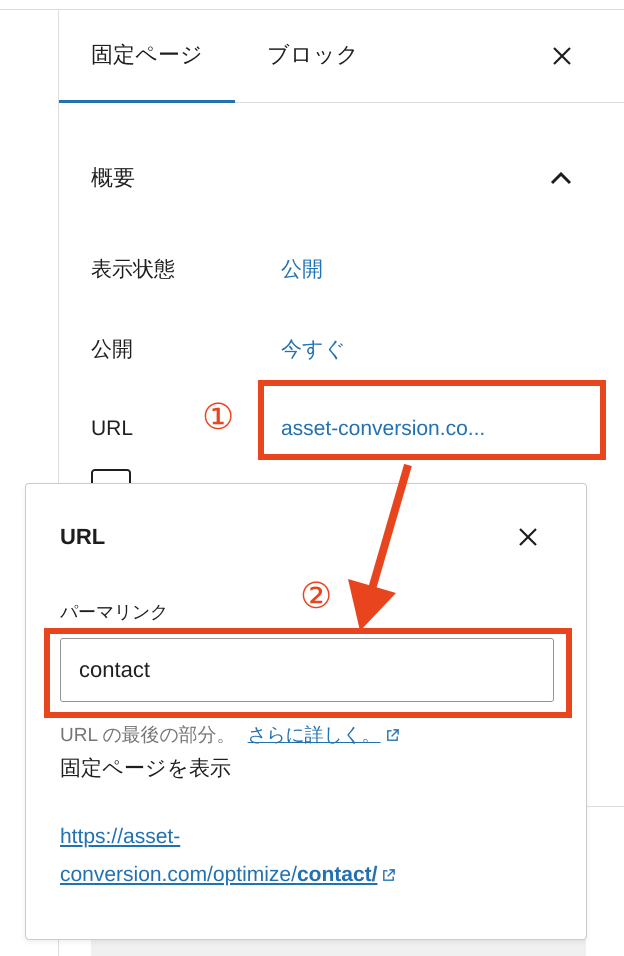  What do you see at coordinates (148, 736) in the screenshot?
I see `help-text: URL の最後の部分。` at bounding box center [148, 736].